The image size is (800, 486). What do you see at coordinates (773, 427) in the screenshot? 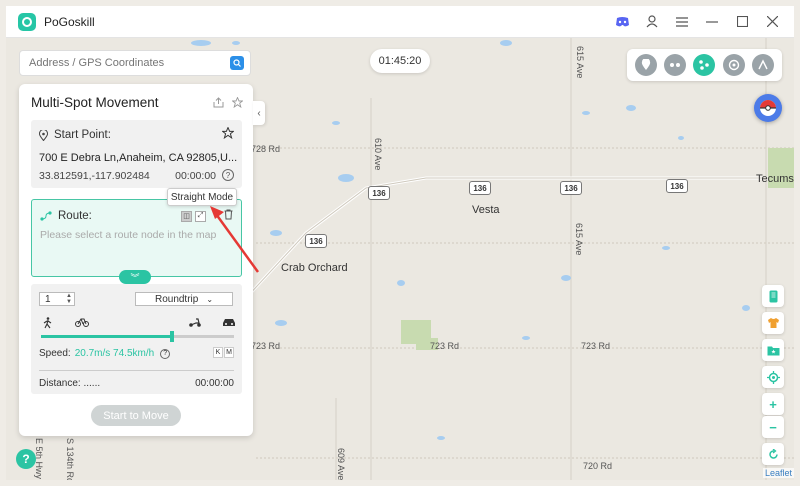
I see `zoom-out-icon: −` at bounding box center [773, 427].